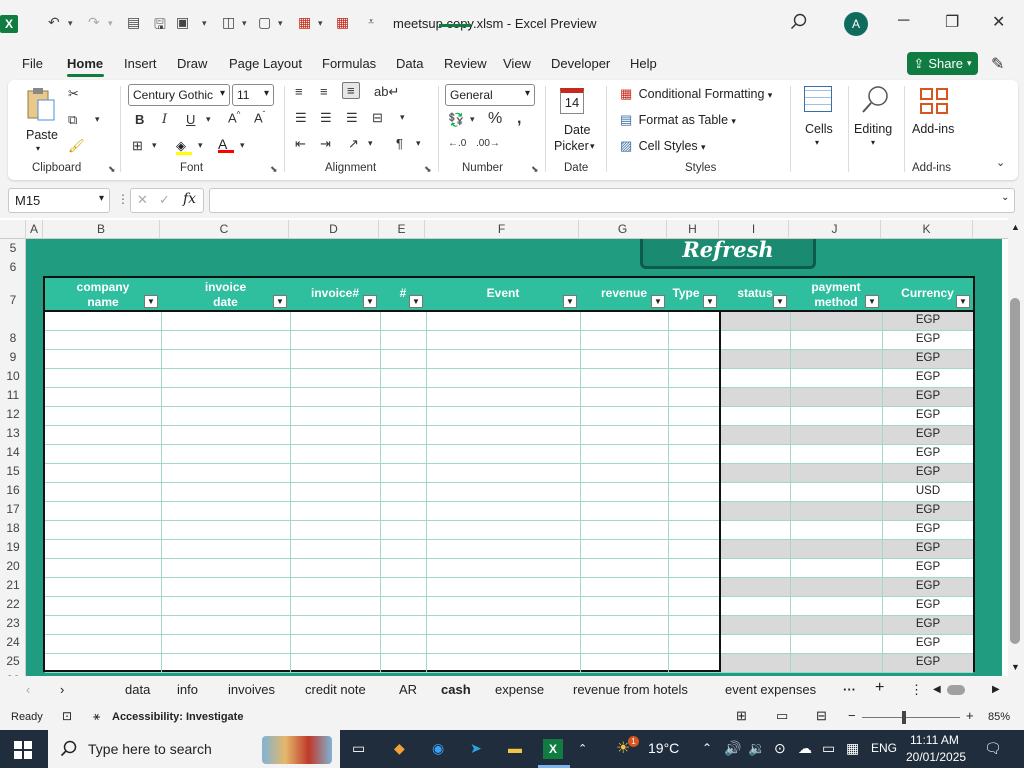 The height and width of the screenshot is (768, 1024). What do you see at coordinates (179, 95) in the screenshot?
I see `font-name-select: Century Gothic ▾` at bounding box center [179, 95].